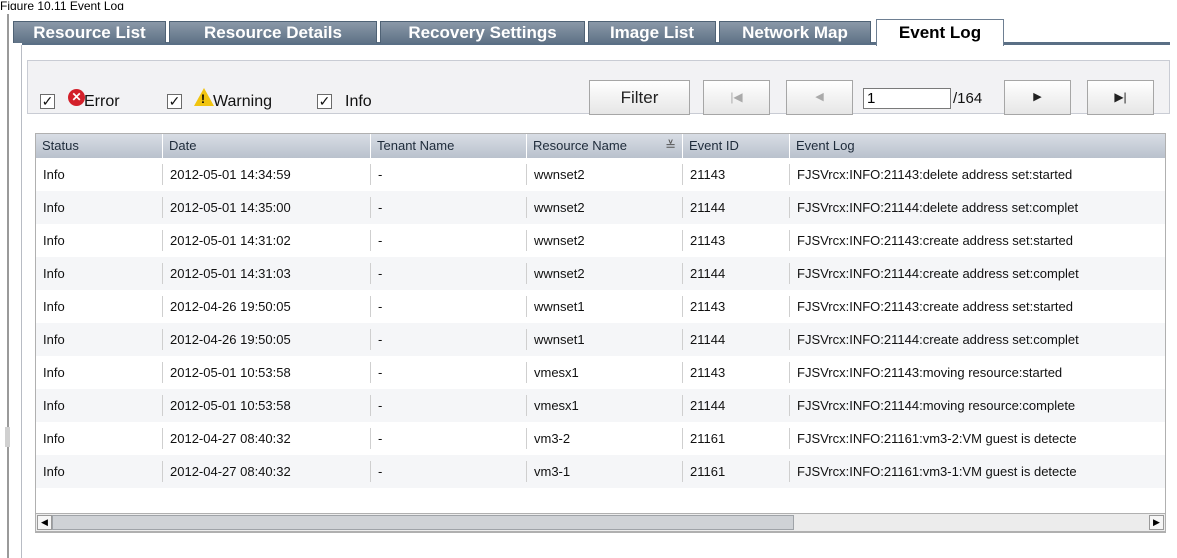  Describe the element at coordinates (556, 372) in the screenshot. I see `cell-resource-name: vmesx1` at that location.